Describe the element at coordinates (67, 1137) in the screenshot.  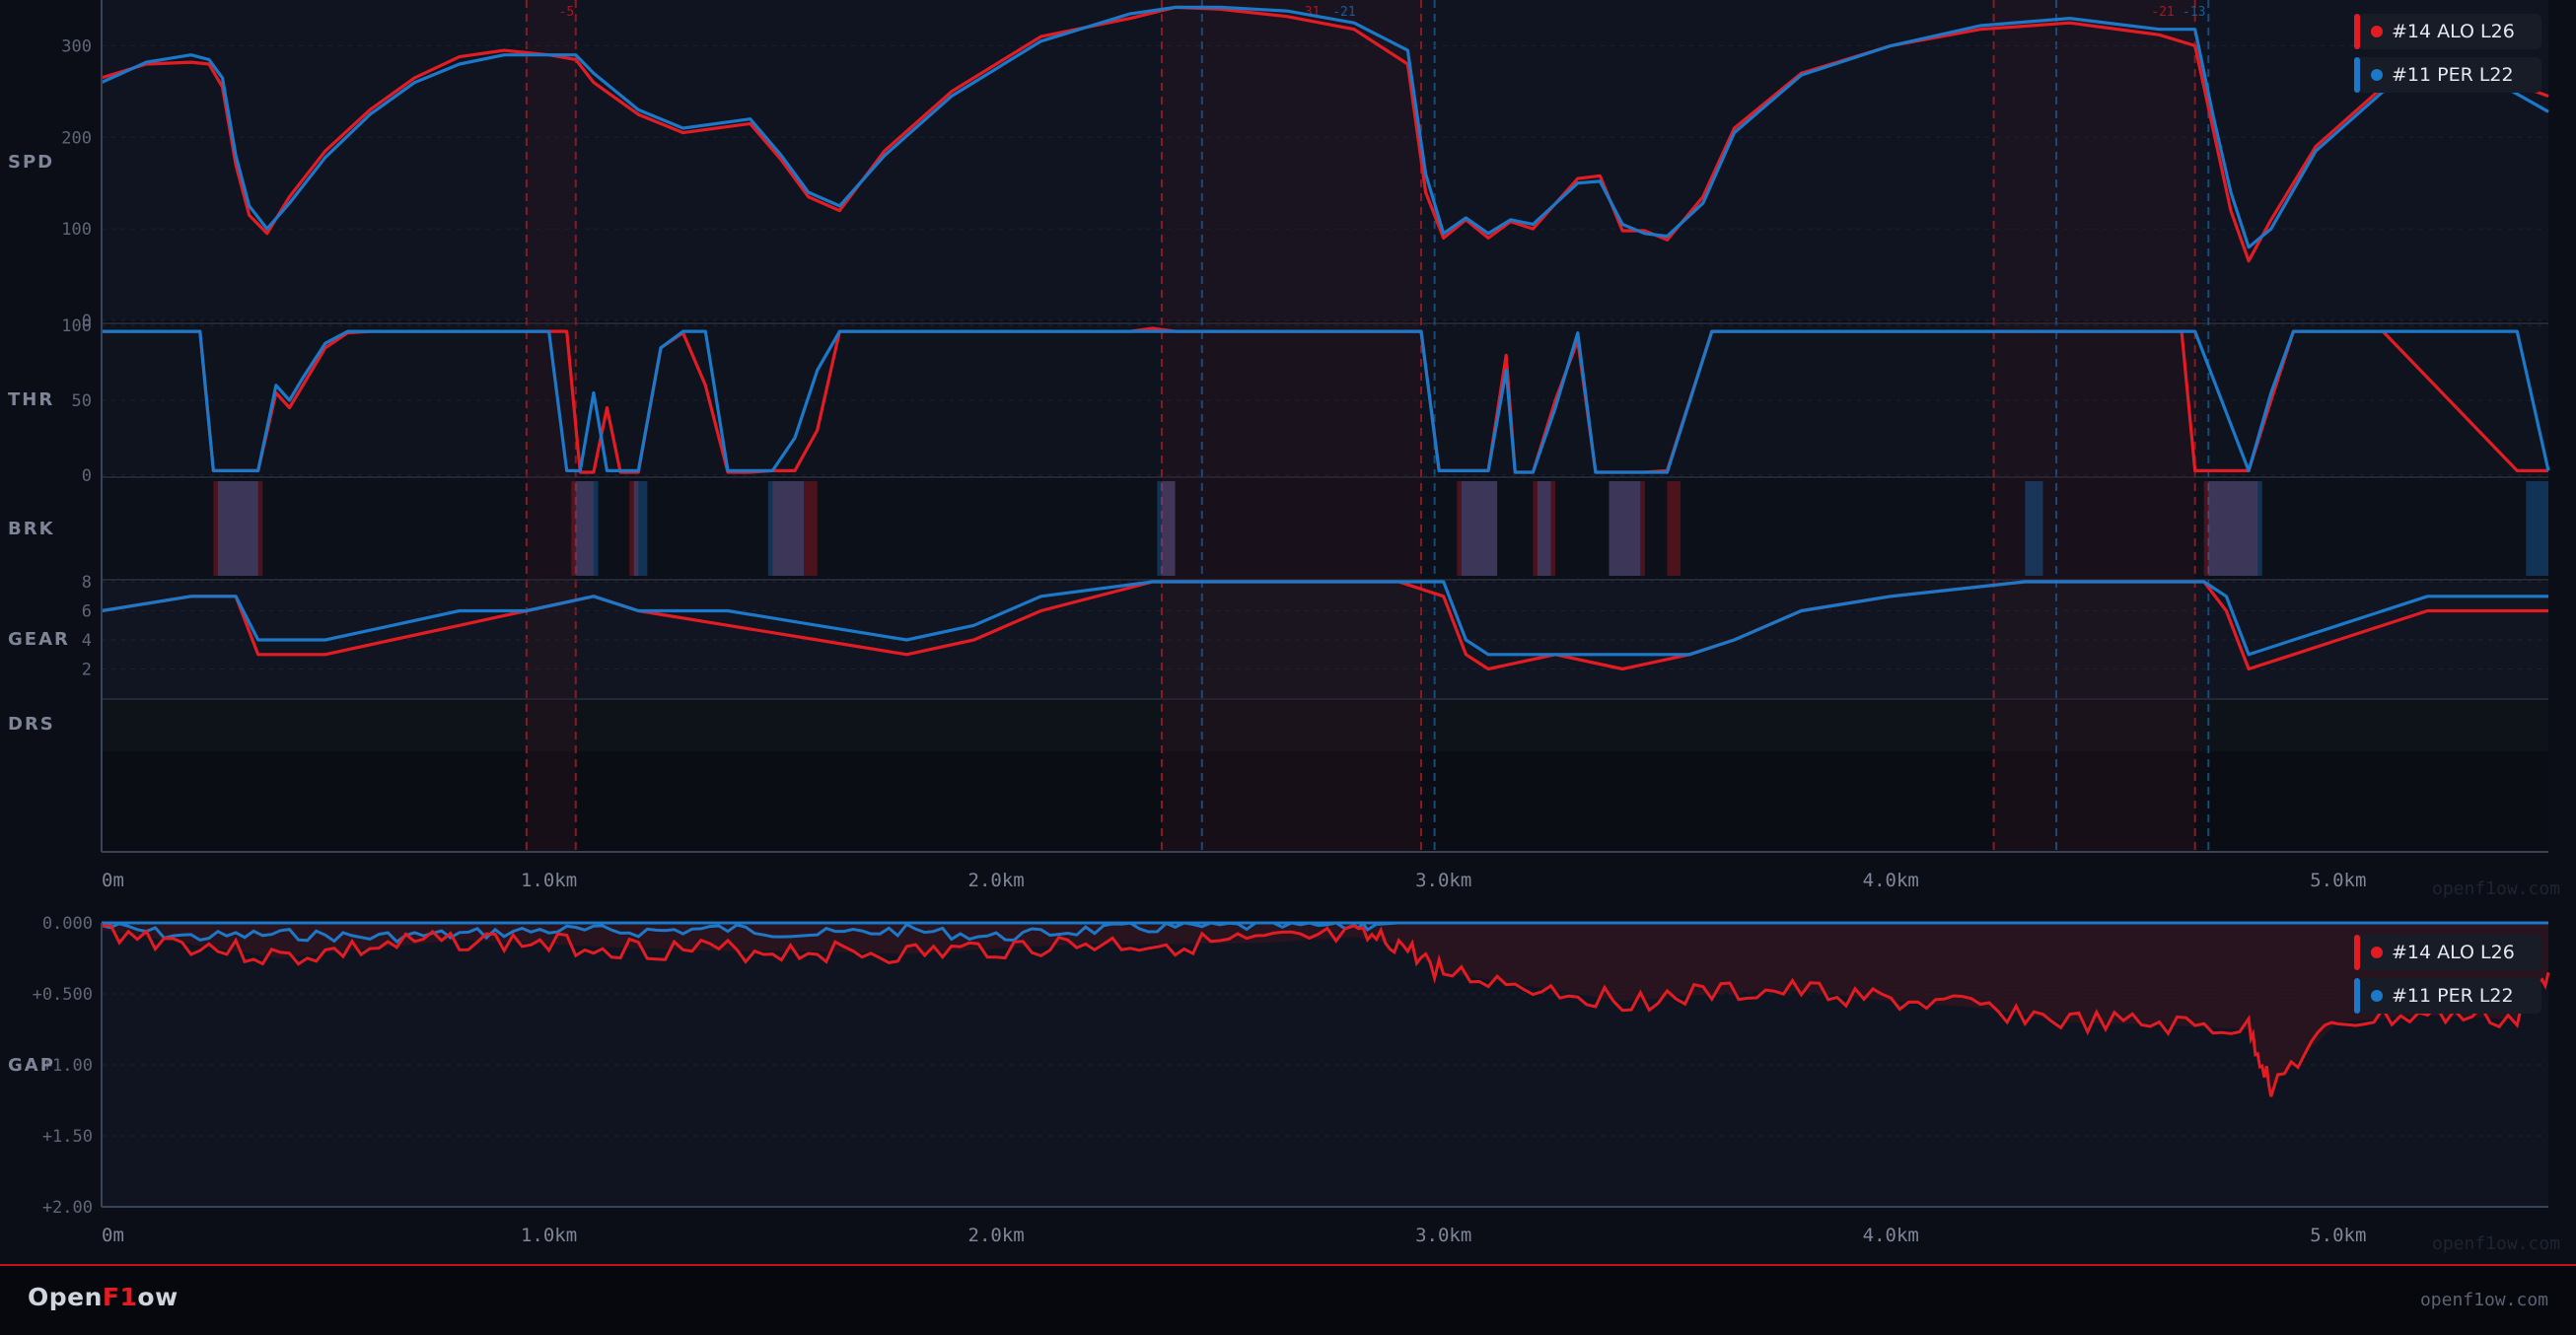
I see `y-tick-label: +1.50` at that location.